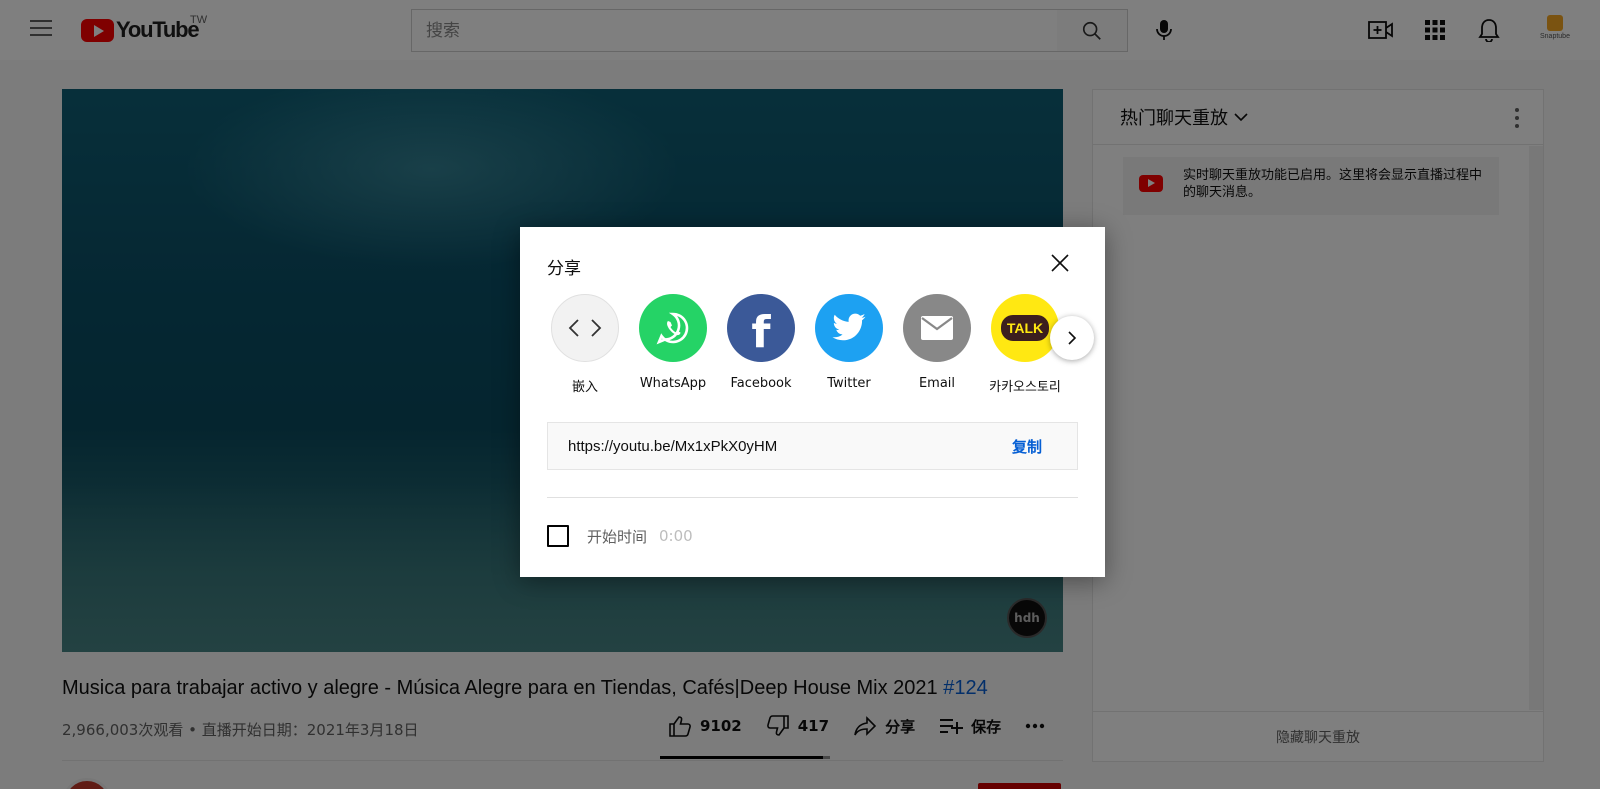 This screenshot has height=789, width=1600. Describe the element at coordinates (584, 387) in the screenshot. I see `share-target-label: 嵌入` at that location.